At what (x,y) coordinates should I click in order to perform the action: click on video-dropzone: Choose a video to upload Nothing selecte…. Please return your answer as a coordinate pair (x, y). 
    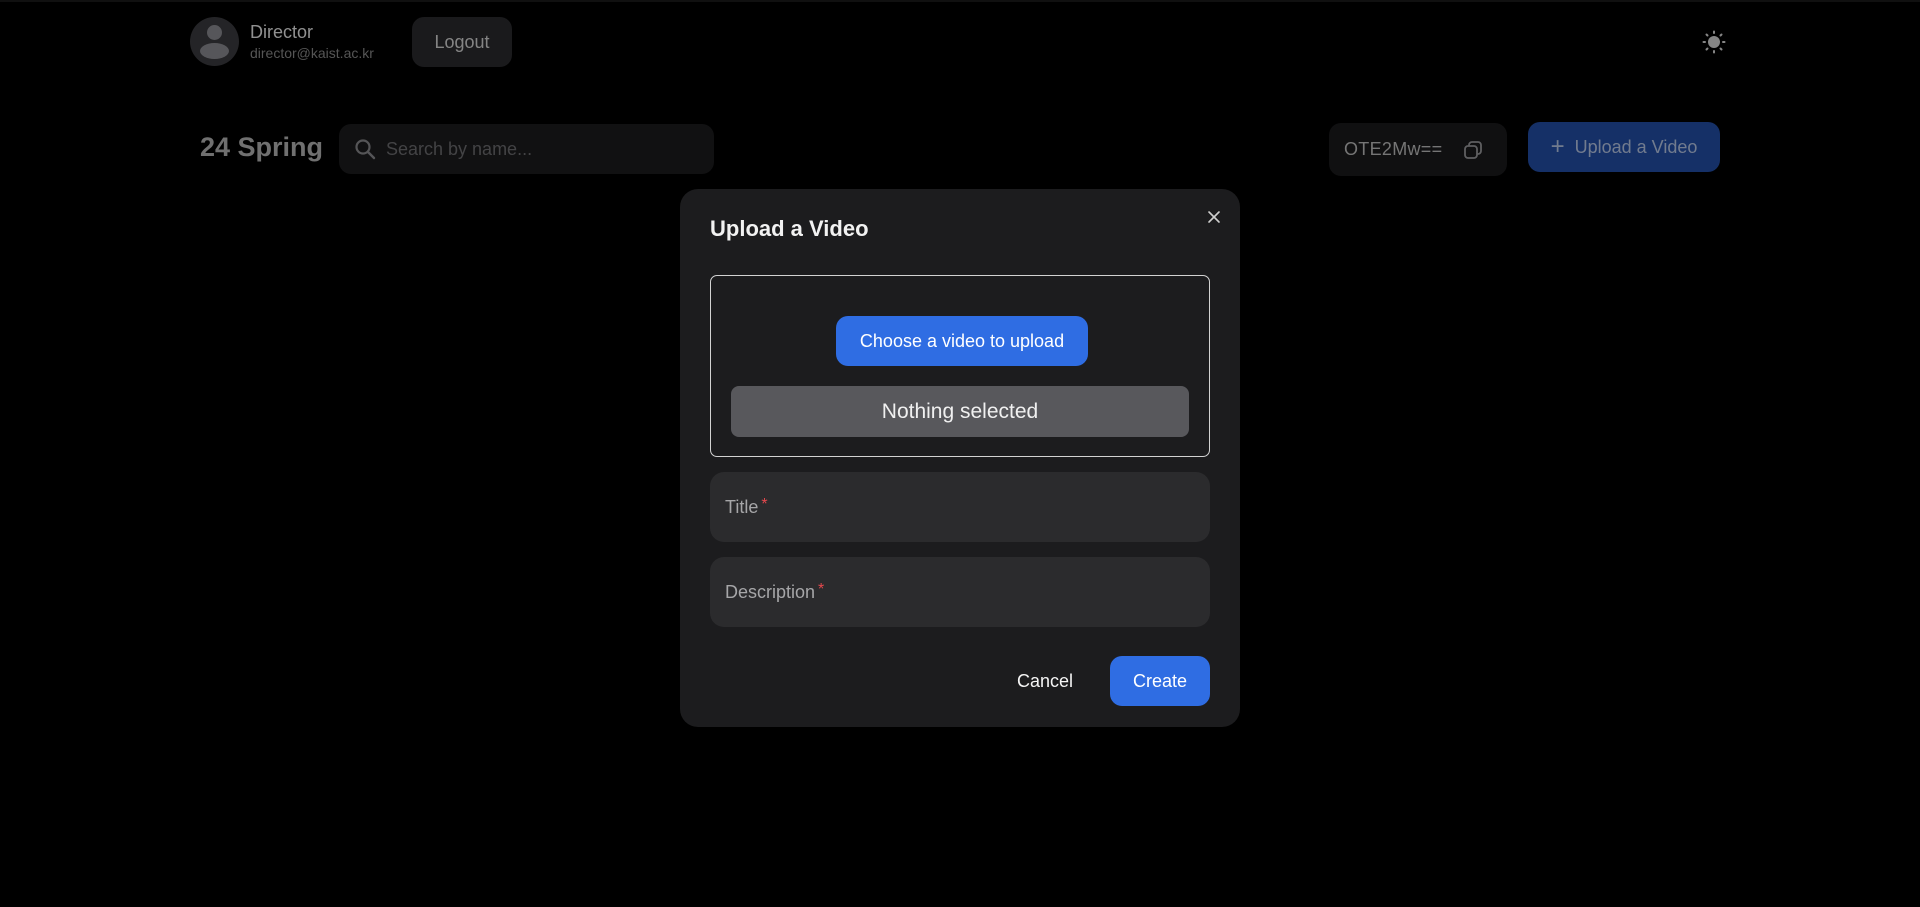
    Looking at the image, I should click on (960, 366).